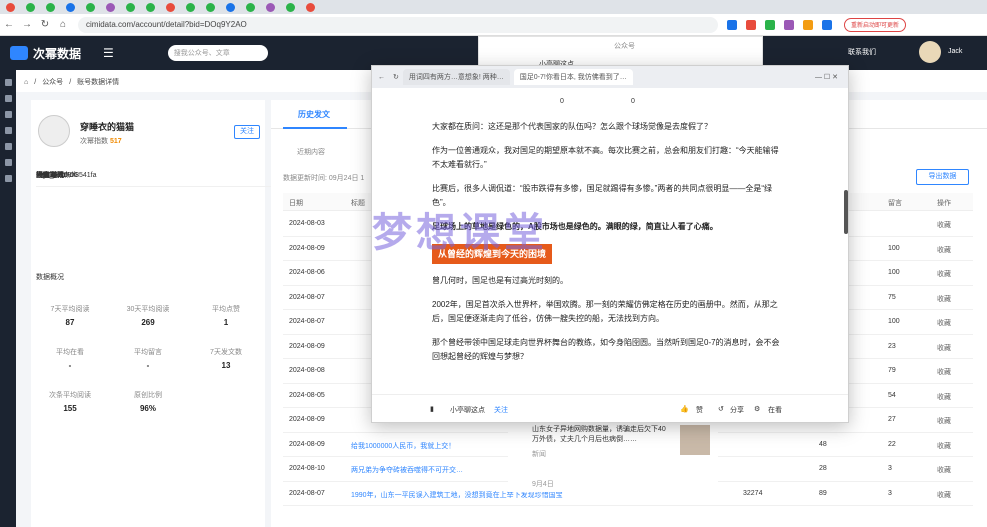 This screenshot has height=527, width=987. What do you see at coordinates (955, 51) in the screenshot?
I see `user-name: Jack` at bounding box center [955, 51].